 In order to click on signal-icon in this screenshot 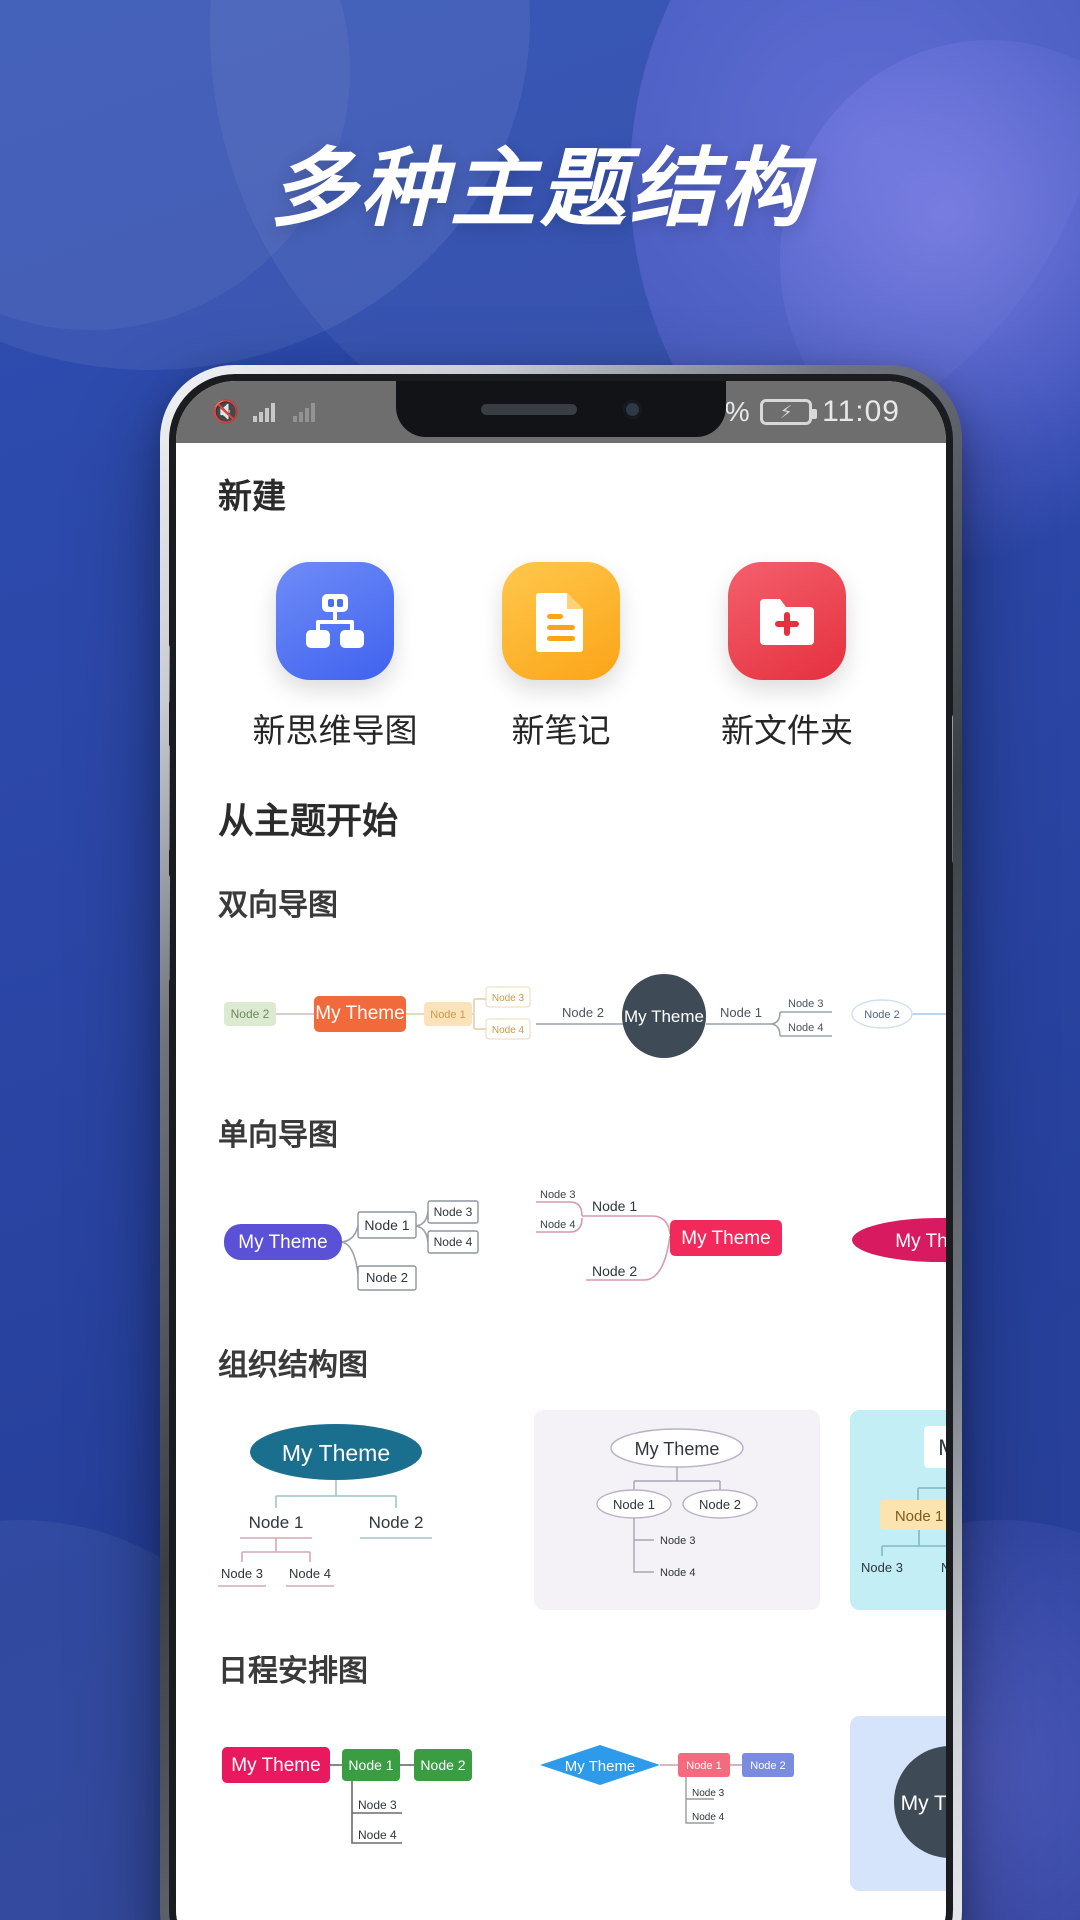, I will do `click(264, 412)`.